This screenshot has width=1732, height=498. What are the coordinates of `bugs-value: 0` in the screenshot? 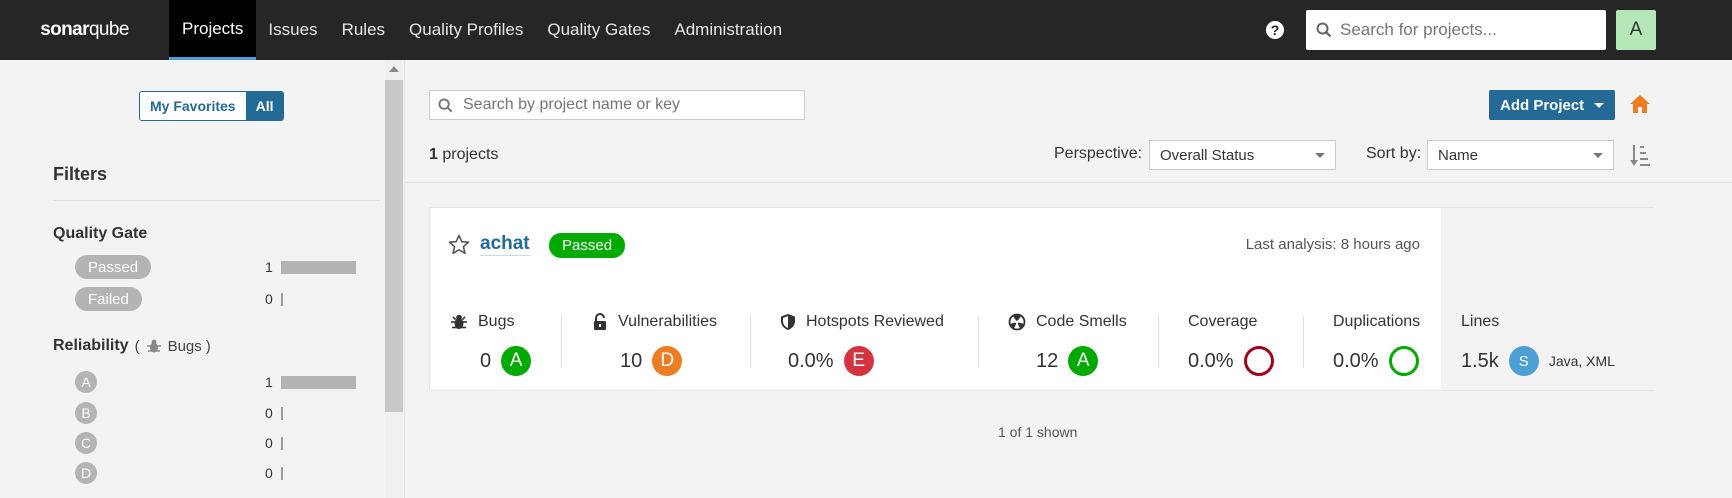 It's located at (486, 360).